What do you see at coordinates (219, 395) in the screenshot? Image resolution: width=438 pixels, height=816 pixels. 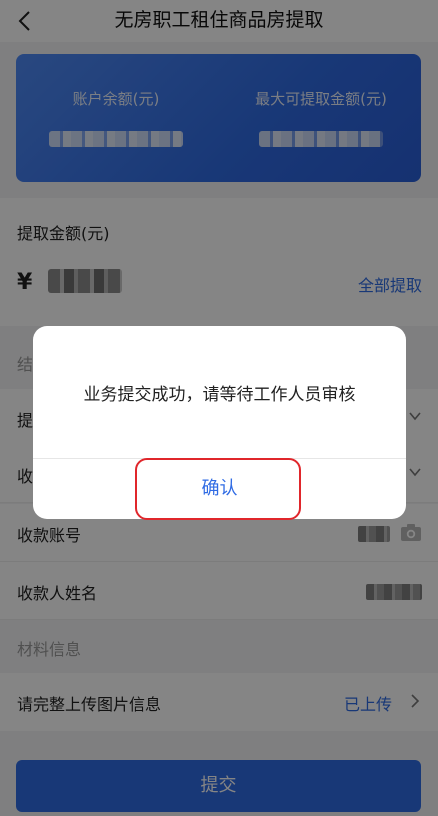 I see `dialog-message: 业务提交成功，请等待工作人员审核` at bounding box center [219, 395].